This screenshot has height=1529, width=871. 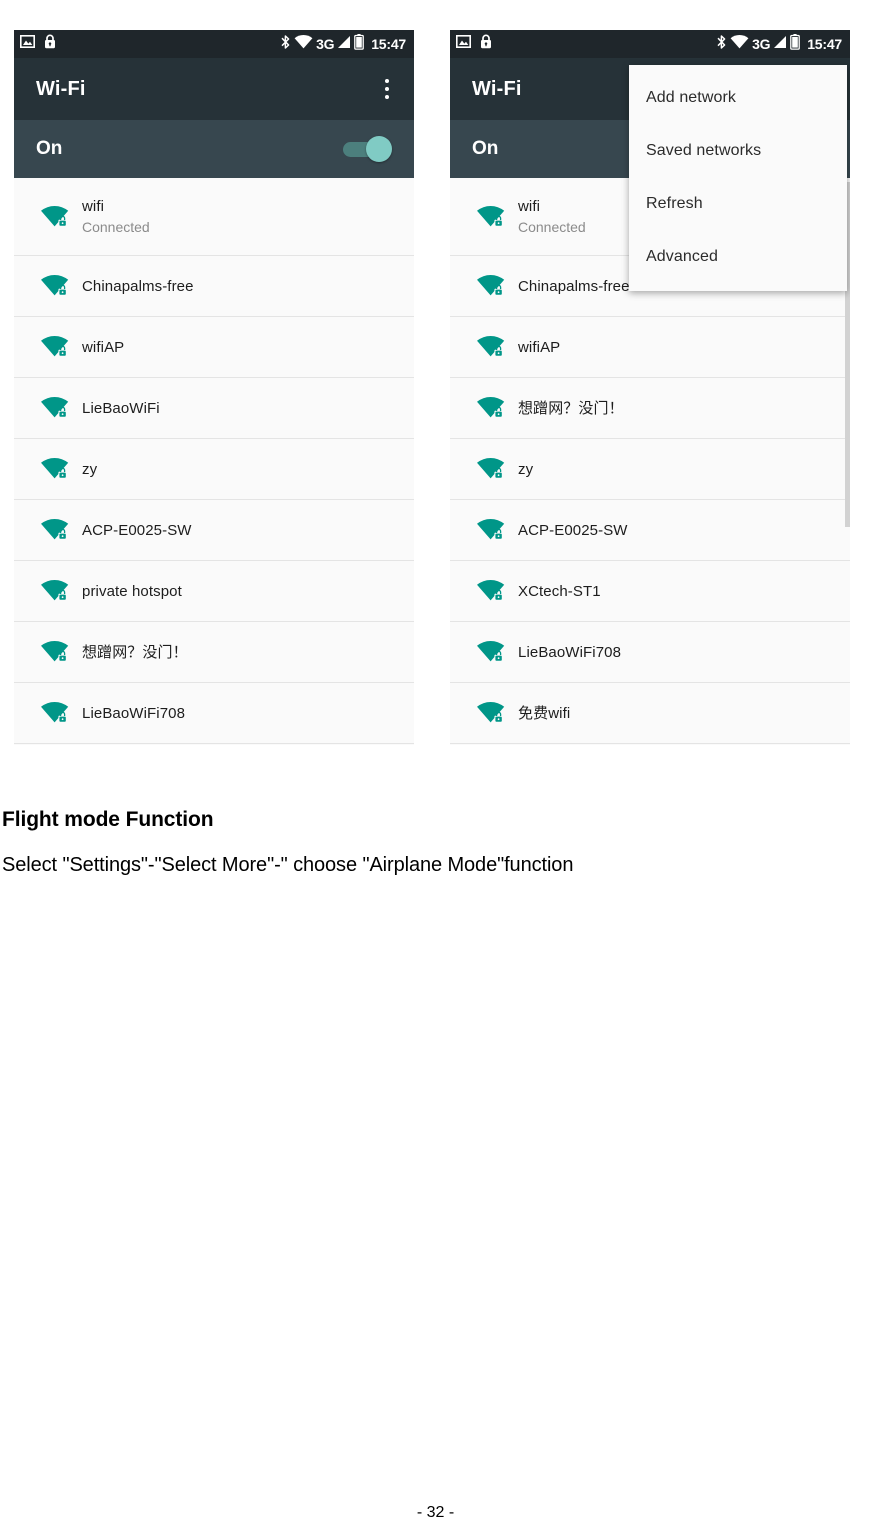 I want to click on wifi-toggle-switch, so click(x=368, y=149).